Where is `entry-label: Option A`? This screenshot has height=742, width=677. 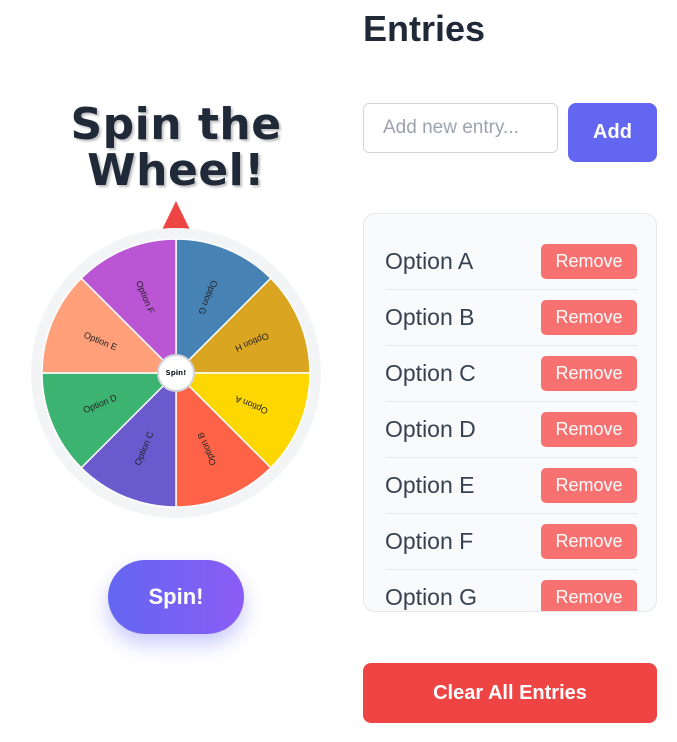 entry-label: Option A is located at coordinates (429, 261).